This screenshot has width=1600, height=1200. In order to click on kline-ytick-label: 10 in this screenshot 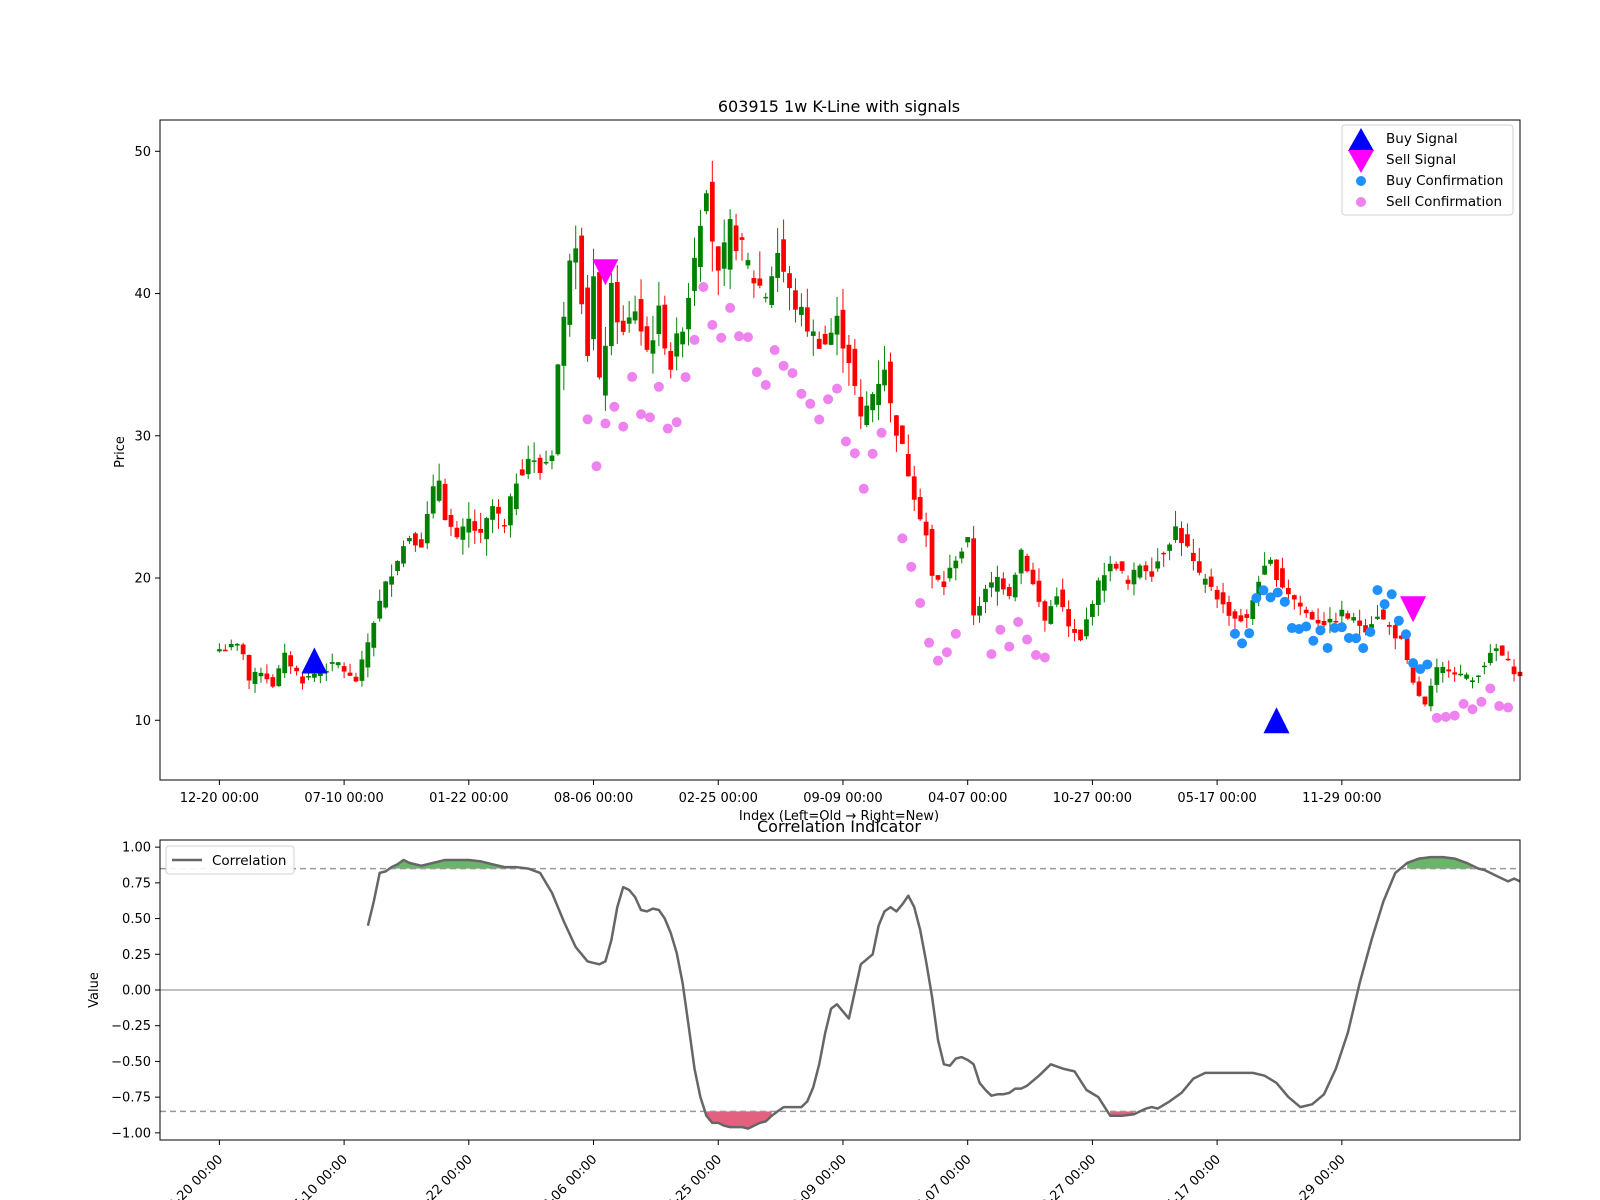, I will do `click(142, 721)`.